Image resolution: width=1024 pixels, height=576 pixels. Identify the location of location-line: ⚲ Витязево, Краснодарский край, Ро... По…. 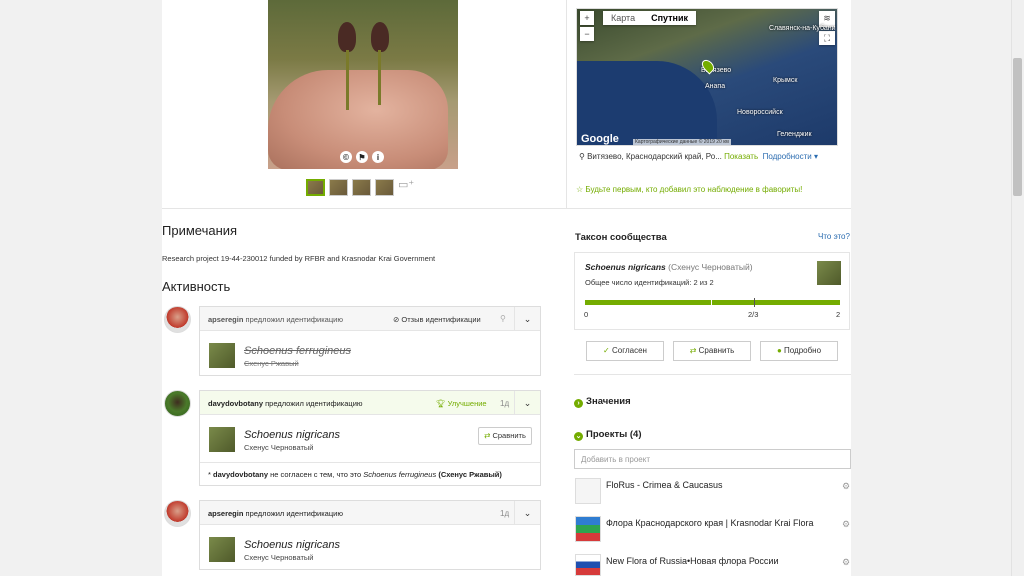
(698, 156).